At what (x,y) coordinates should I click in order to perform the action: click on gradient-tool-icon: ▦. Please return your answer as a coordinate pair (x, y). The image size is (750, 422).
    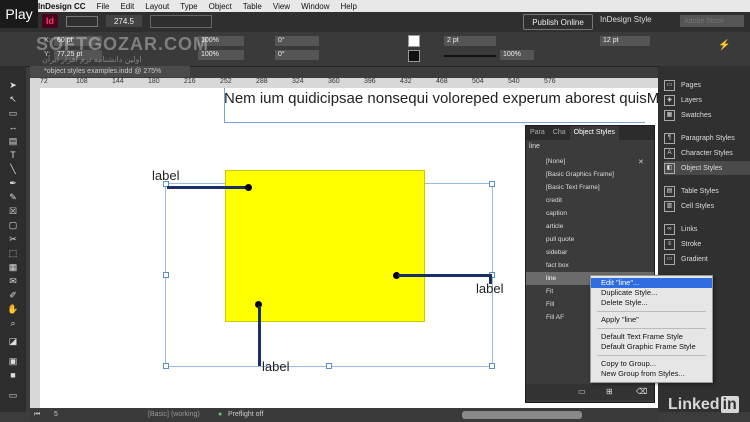
    Looking at the image, I should click on (13, 267).